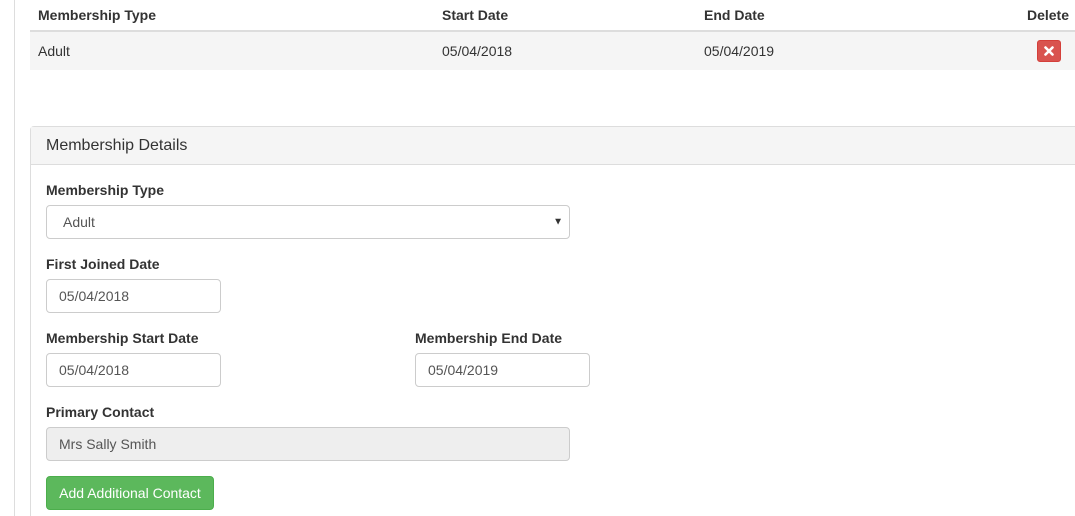  I want to click on membership-start-date-label: Membership Start Date, so click(122, 338).